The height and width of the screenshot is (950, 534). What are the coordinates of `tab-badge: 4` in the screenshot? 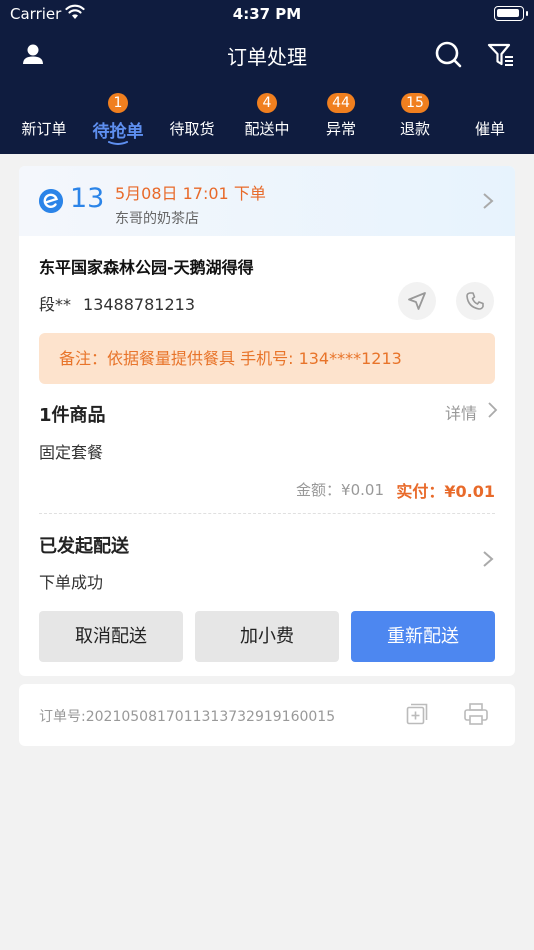 It's located at (267, 103).